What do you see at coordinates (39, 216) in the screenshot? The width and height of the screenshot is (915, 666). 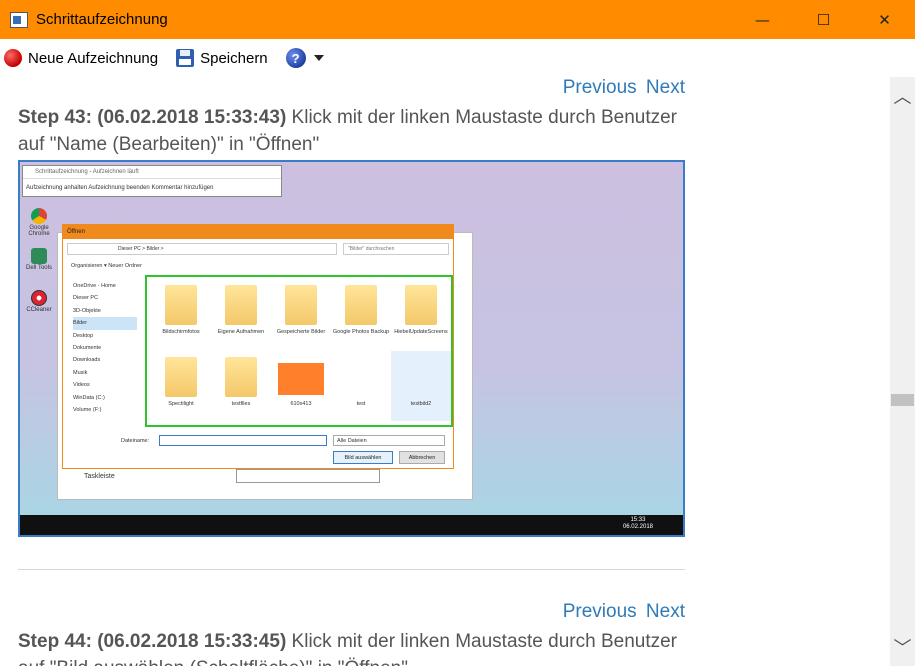 I see `chrome-icon` at bounding box center [39, 216].